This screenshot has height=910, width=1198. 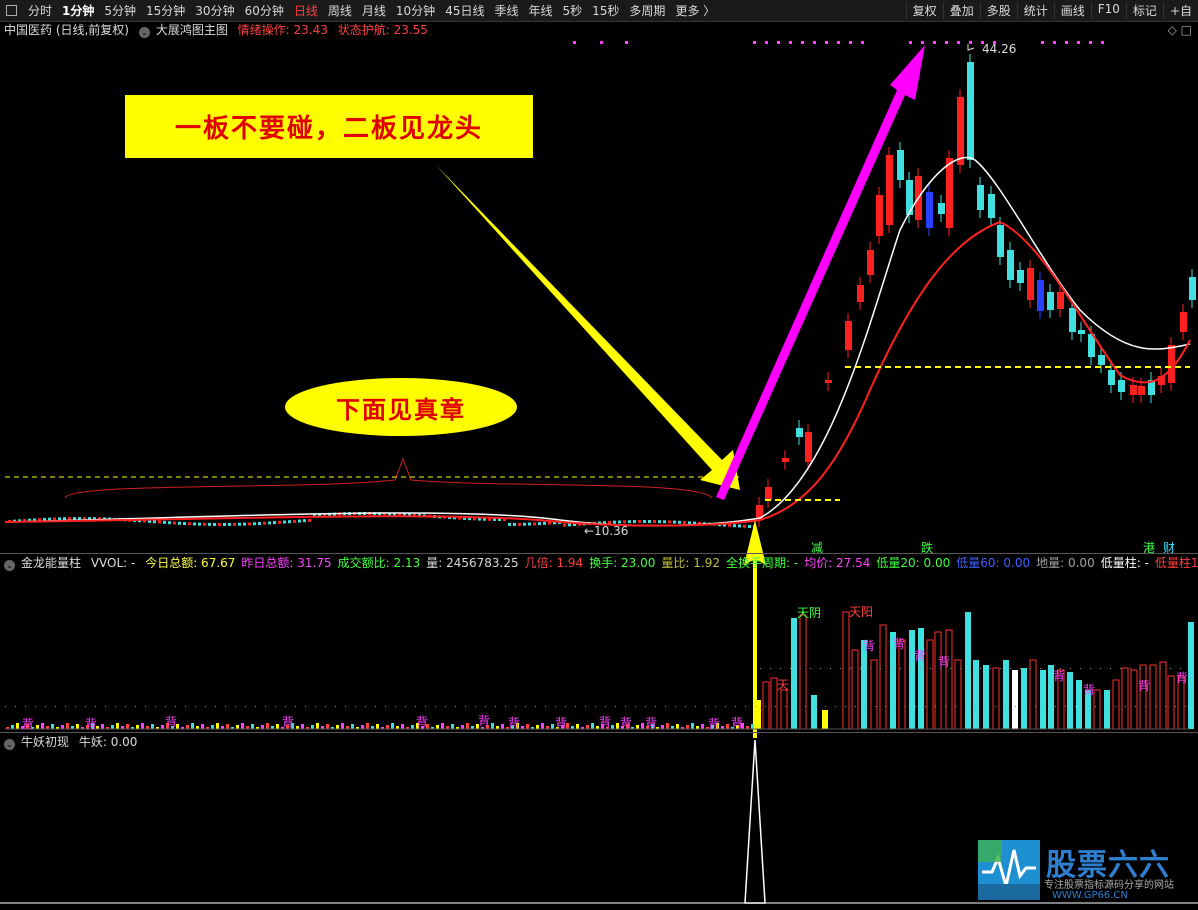 I want to click on volume-stat: 量比: 1.92, so click(x=690, y=563).